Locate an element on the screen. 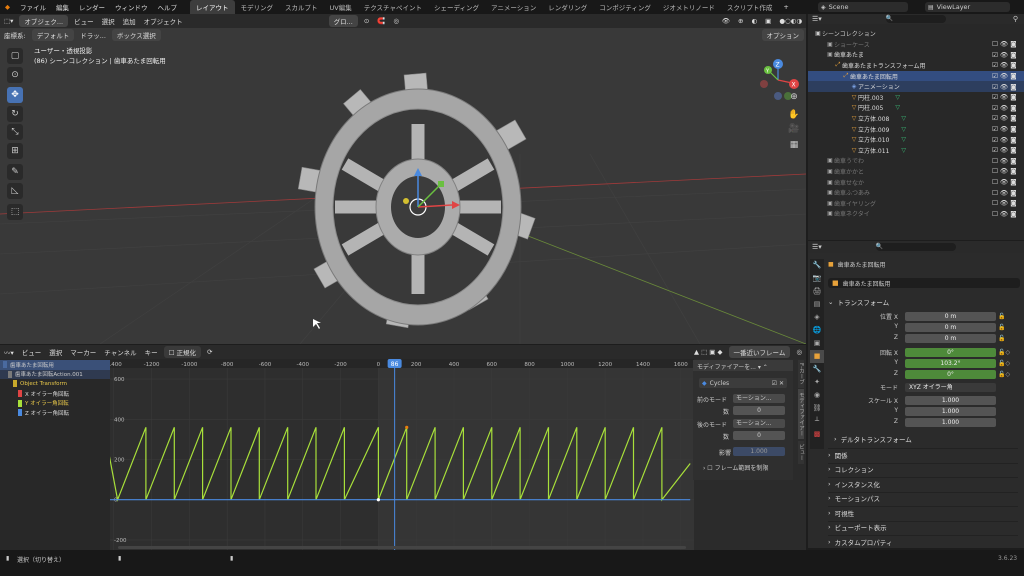 The image size is (1024, 576). property-section-header: › 関係 is located at coordinates (923, 454).